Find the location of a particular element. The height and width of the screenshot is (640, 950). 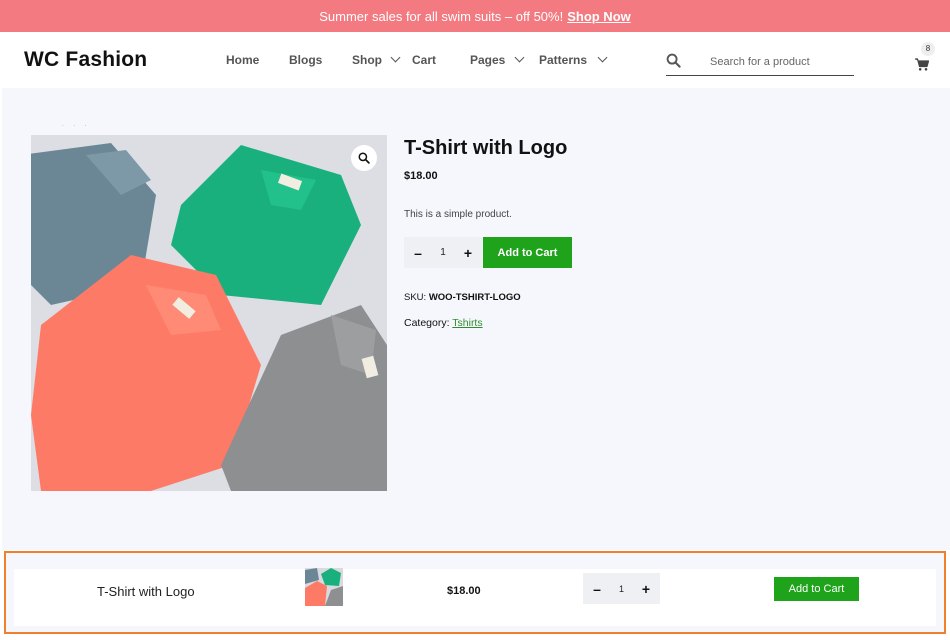

cart-icon is located at coordinates (922, 64).